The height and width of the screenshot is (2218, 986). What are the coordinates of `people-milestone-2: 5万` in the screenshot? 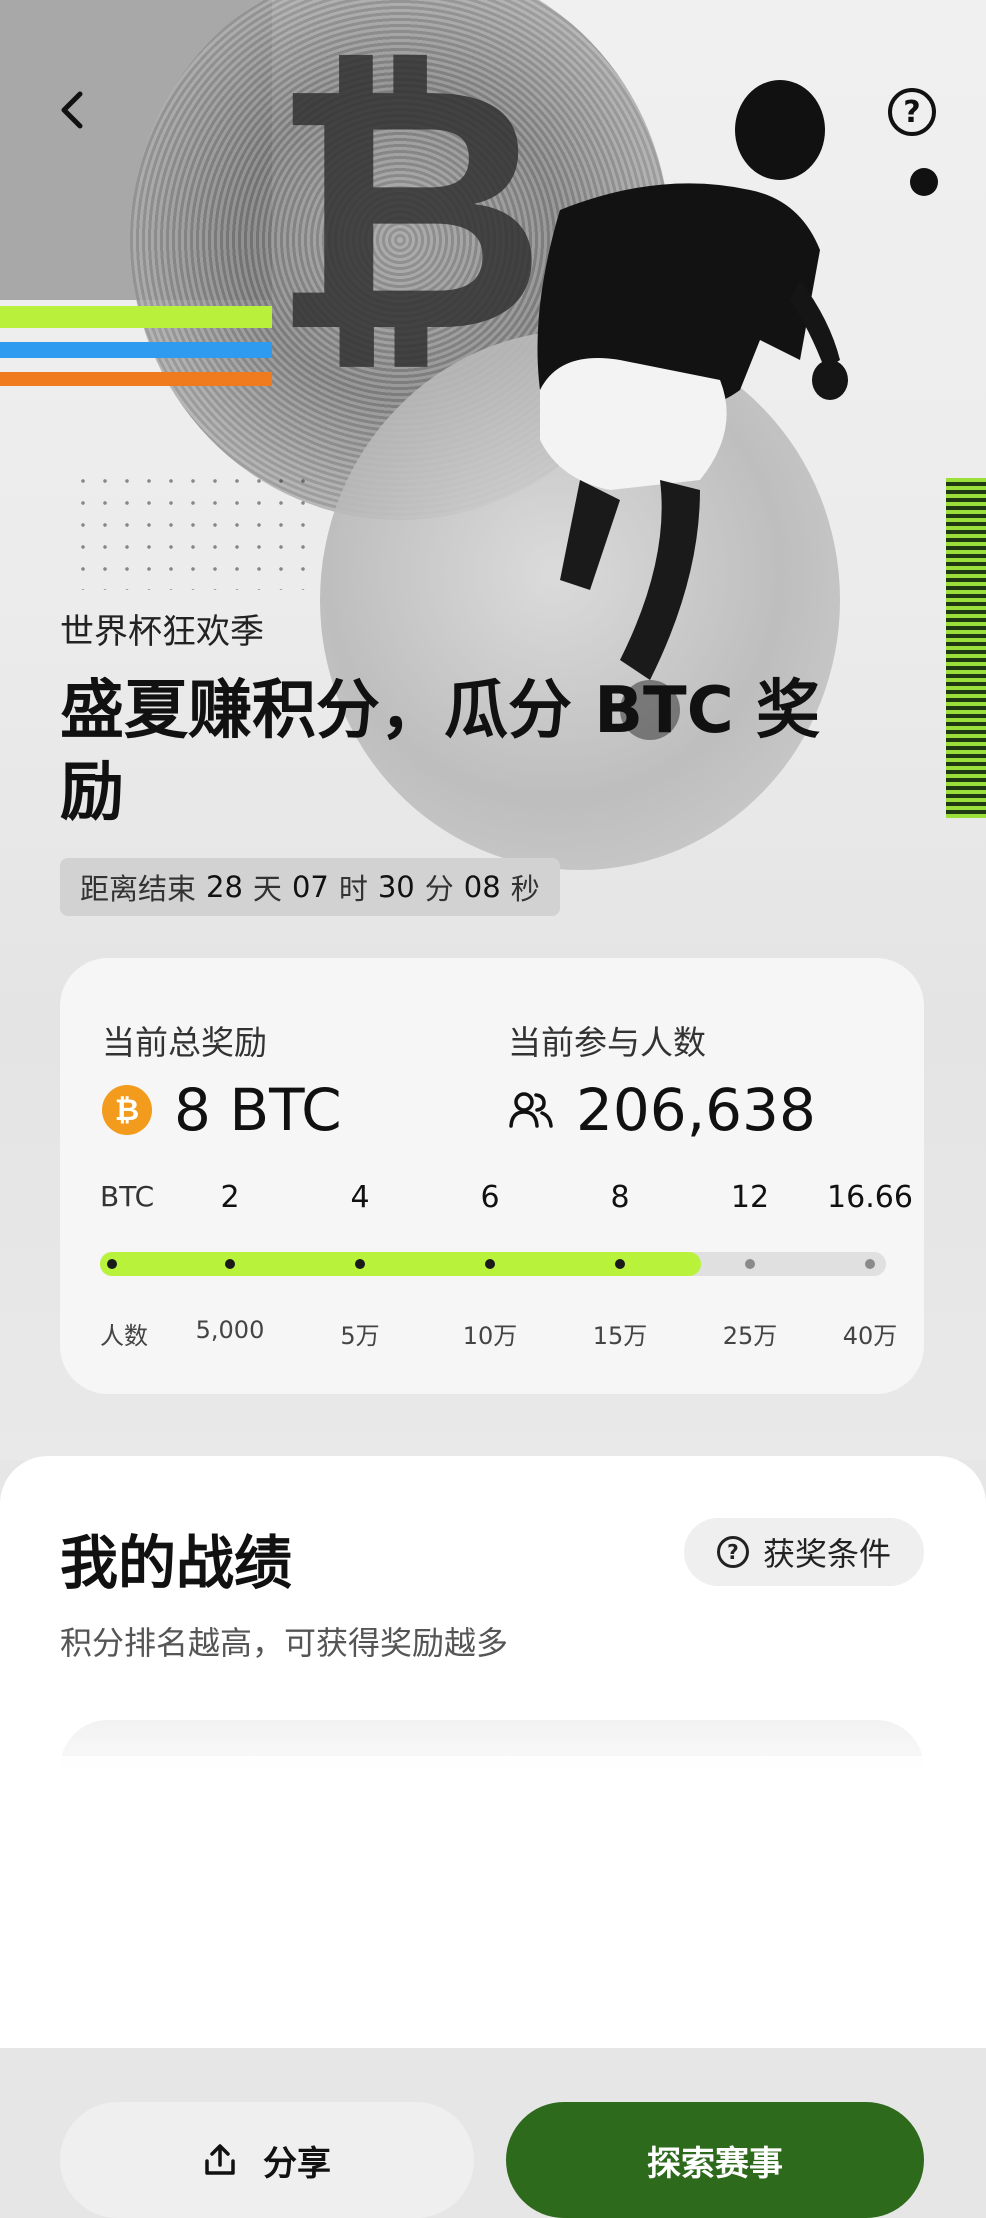 It's located at (360, 1336).